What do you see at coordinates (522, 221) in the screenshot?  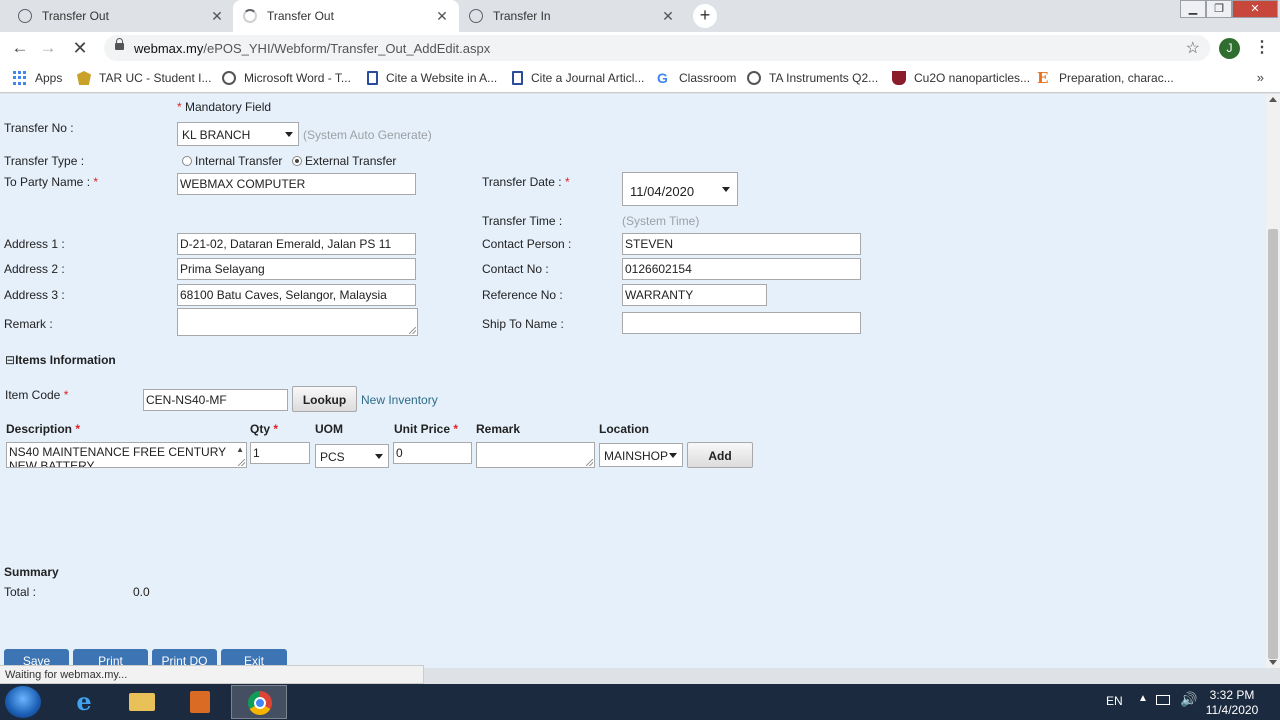 I see `transfer-time-label: Transfer Time :` at bounding box center [522, 221].